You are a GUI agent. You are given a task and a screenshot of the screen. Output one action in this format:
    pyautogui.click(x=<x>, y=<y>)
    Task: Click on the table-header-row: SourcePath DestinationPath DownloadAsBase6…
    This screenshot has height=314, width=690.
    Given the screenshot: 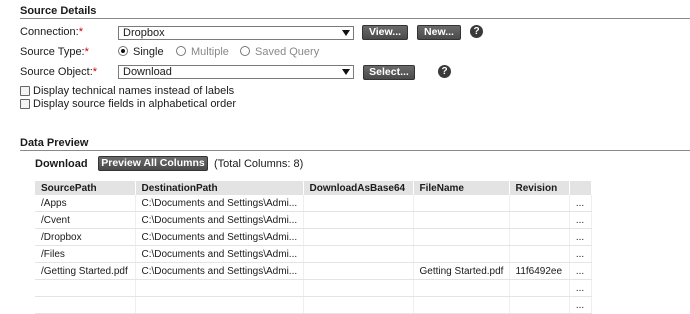 What is the action you would take?
    pyautogui.click(x=313, y=188)
    